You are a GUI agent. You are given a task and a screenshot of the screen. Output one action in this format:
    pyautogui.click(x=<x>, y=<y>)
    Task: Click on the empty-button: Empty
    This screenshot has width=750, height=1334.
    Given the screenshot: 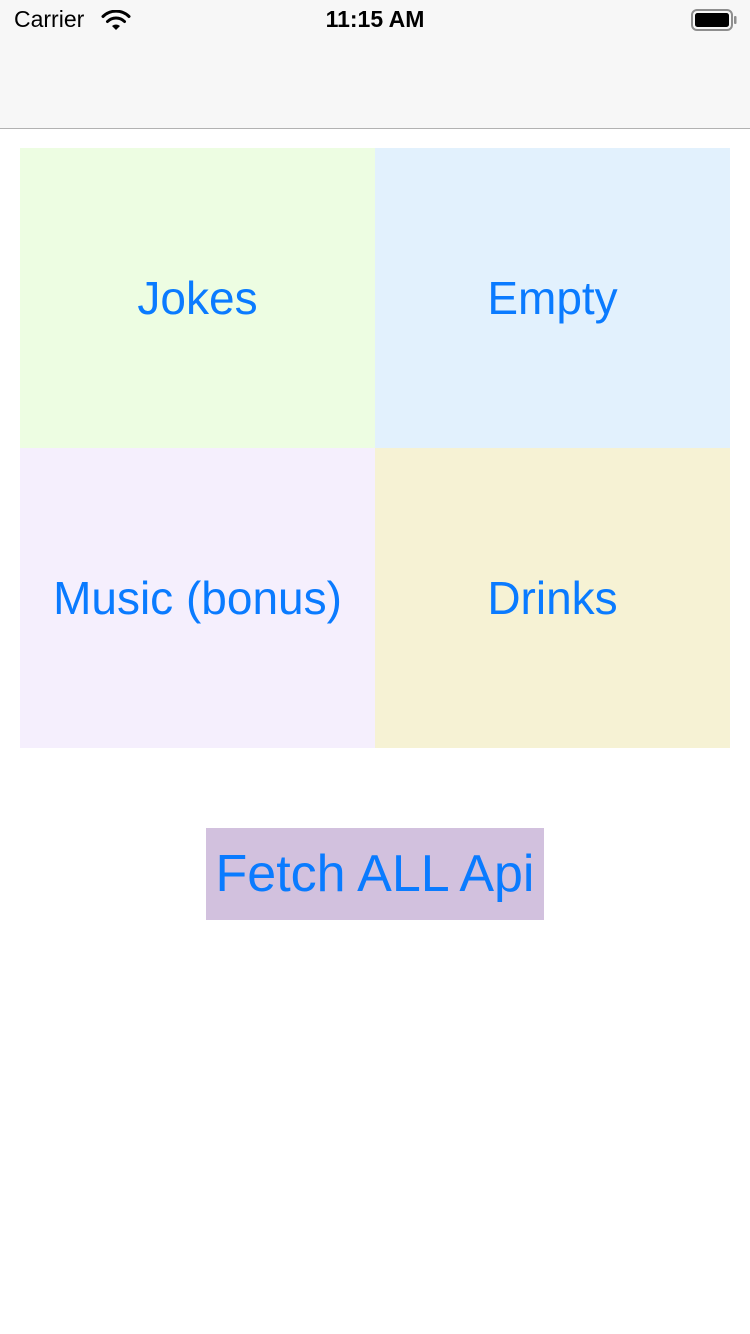 What is the action you would take?
    pyautogui.click(x=552, y=298)
    